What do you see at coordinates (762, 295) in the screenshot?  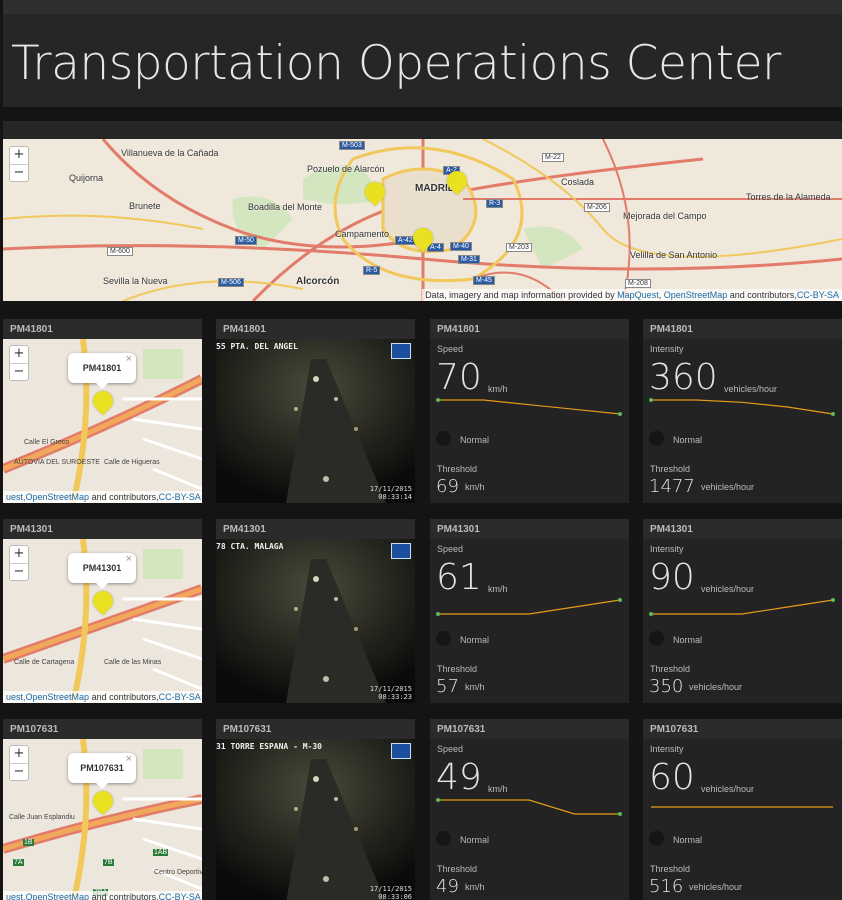 I see `attribution-text-2: and contributors,` at bounding box center [762, 295].